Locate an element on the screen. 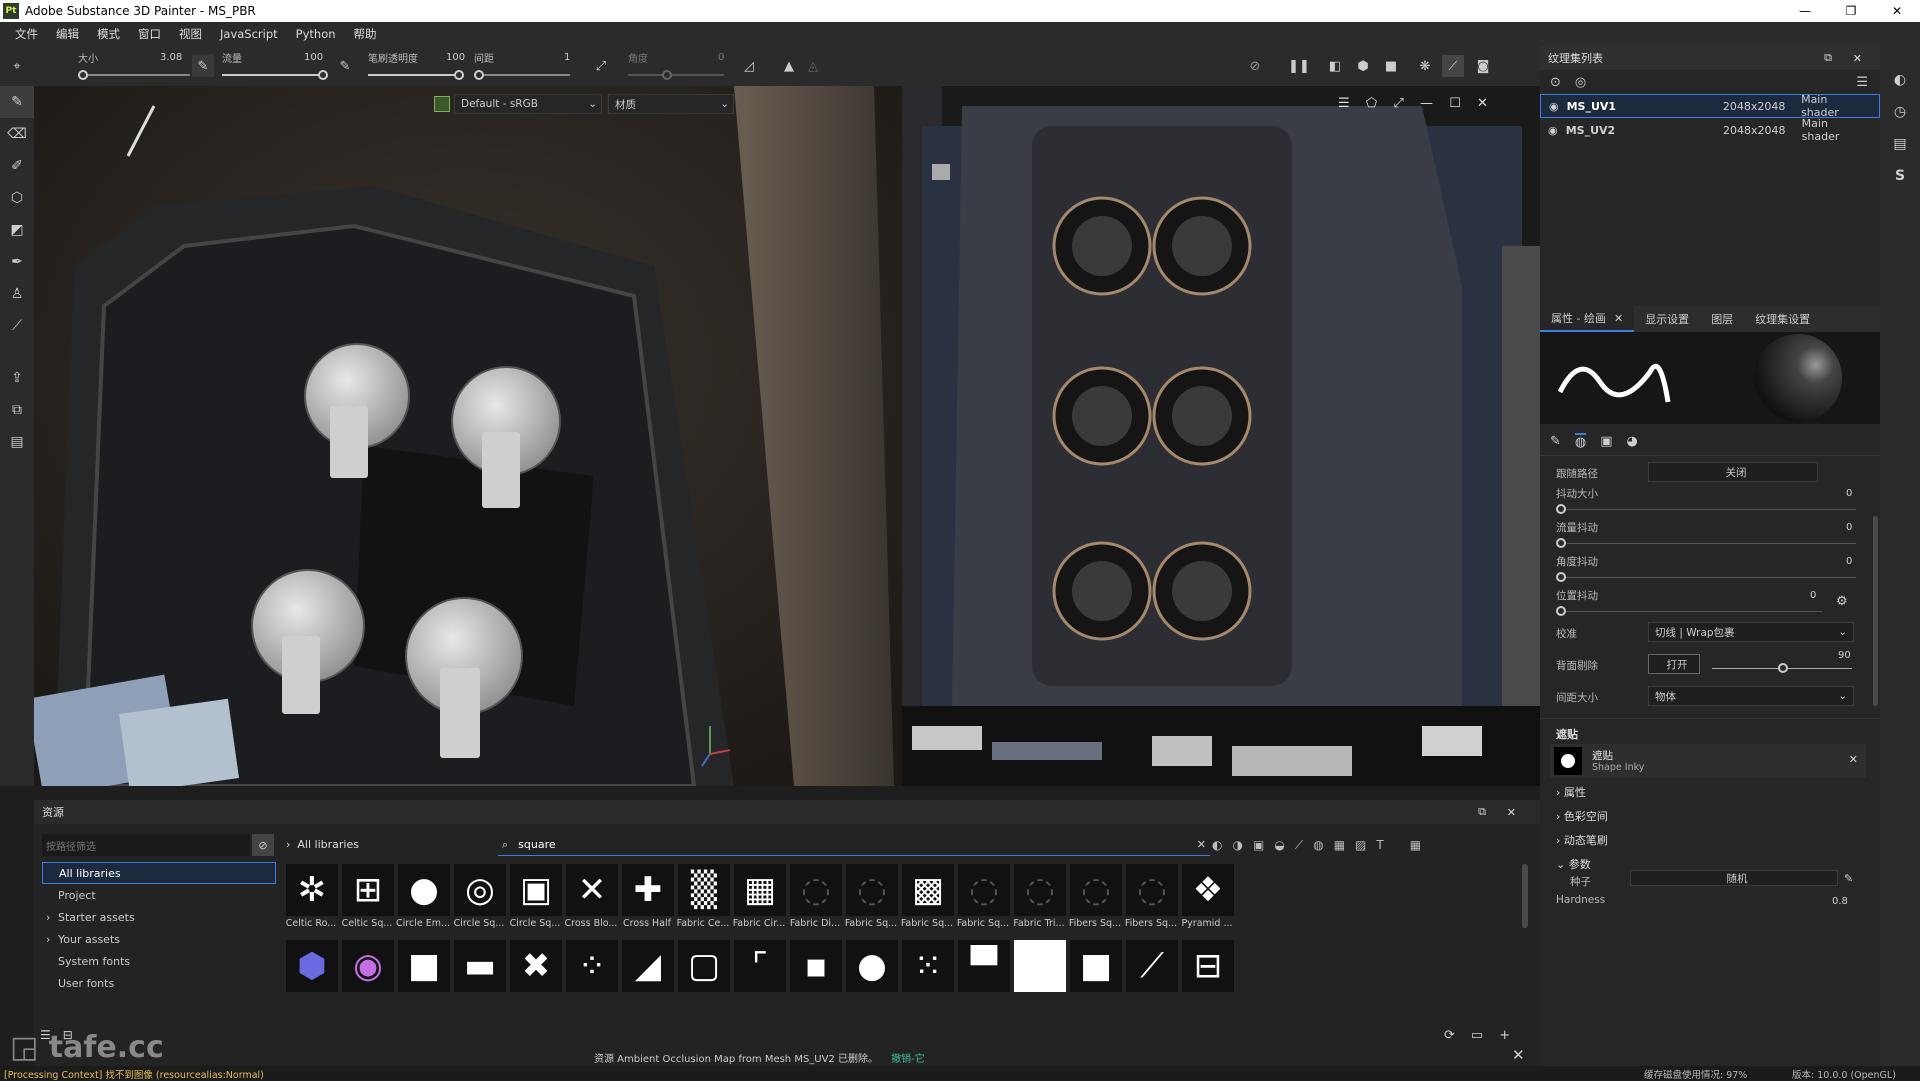  font-filter-icon: T is located at coordinates (1379, 845).